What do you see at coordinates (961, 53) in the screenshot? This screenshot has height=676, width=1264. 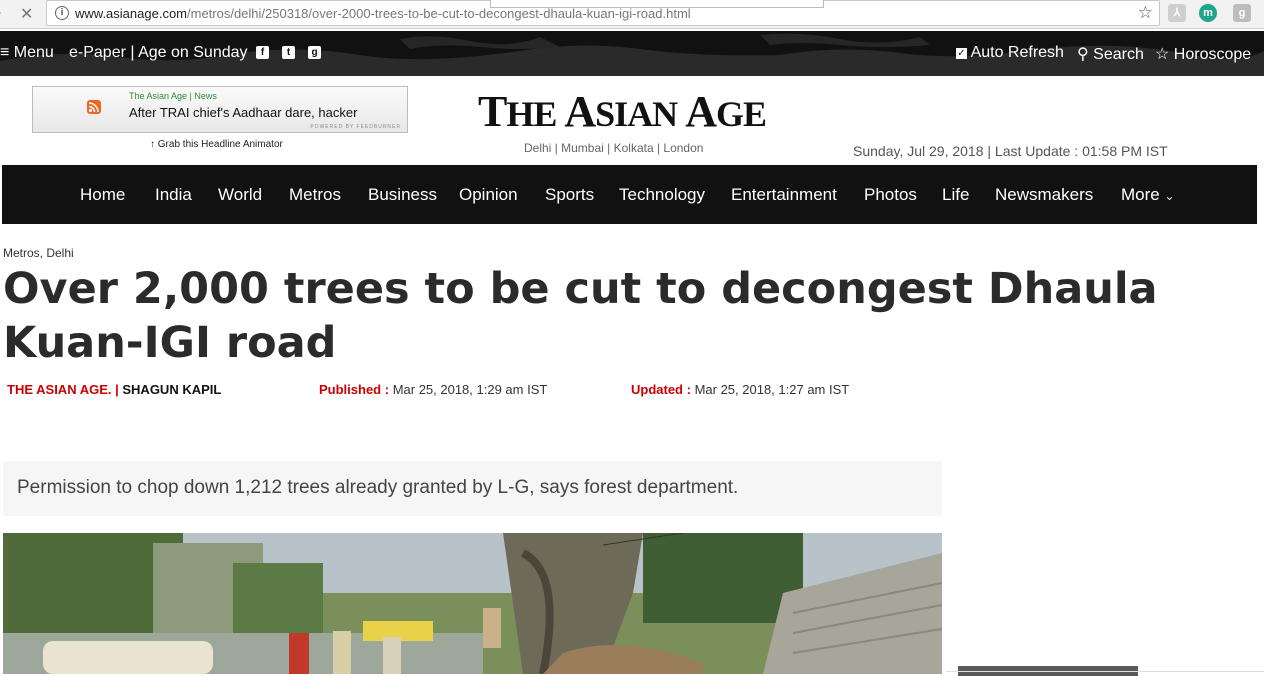 I see `checkbox-checked-icon: ✓` at bounding box center [961, 53].